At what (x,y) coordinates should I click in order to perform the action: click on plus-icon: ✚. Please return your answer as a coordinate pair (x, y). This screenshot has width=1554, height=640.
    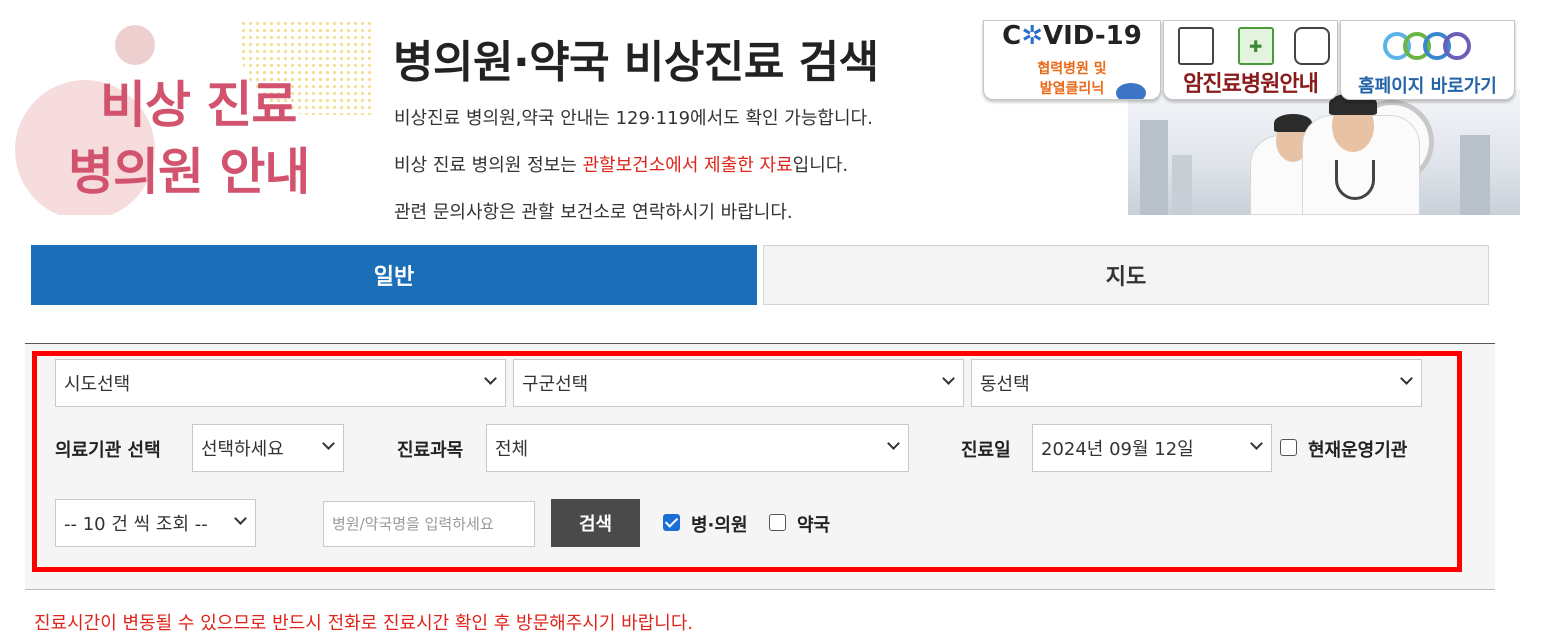
    Looking at the image, I should click on (1256, 46).